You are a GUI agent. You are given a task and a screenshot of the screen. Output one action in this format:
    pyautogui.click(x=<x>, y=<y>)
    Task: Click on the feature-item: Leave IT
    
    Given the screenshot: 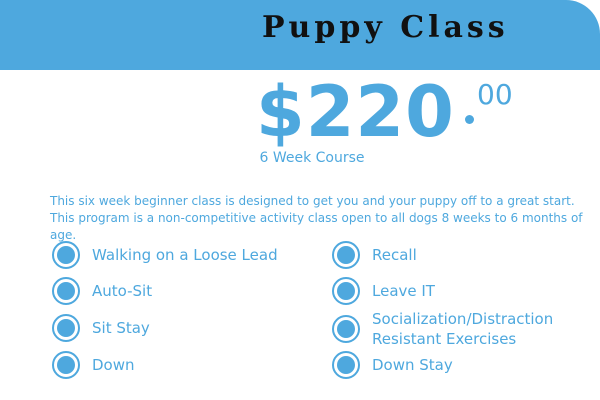 What is the action you would take?
    pyautogui.click(x=383, y=291)
    